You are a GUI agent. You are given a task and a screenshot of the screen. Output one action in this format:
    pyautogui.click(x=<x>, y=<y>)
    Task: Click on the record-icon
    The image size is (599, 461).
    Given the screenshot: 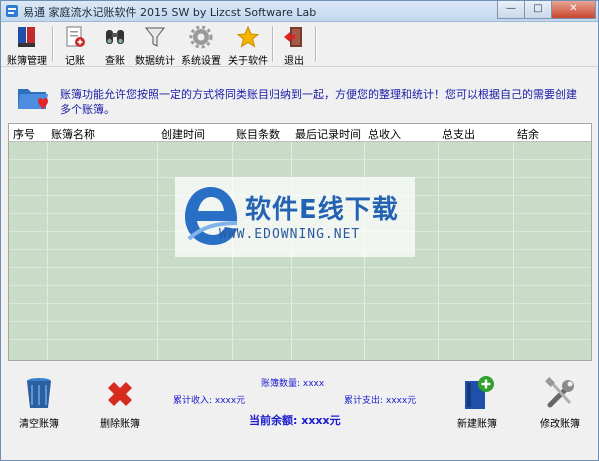 What is the action you would take?
    pyautogui.click(x=75, y=36)
    